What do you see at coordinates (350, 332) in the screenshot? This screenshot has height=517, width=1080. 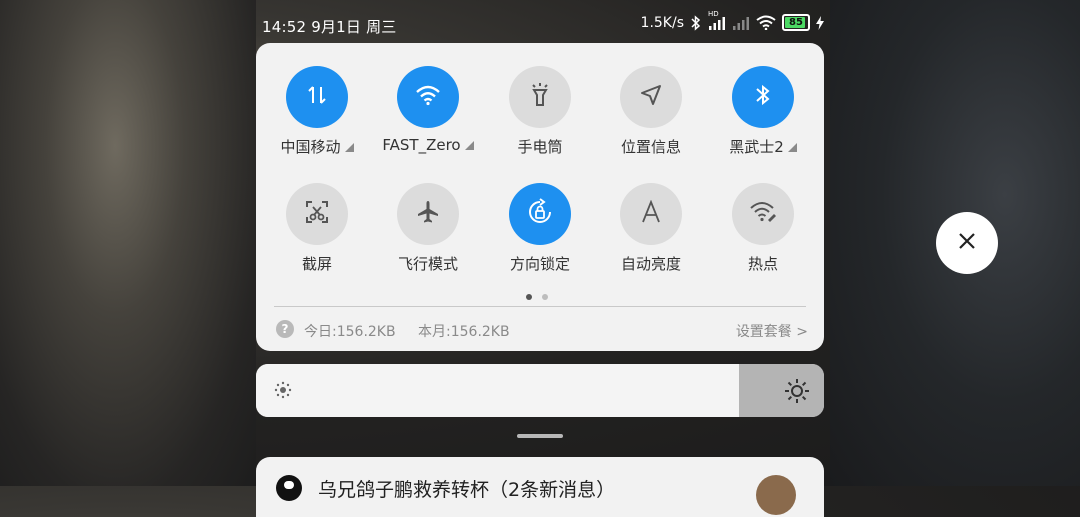 I see `data-usage-today: 今日:156.2KB` at bounding box center [350, 332].